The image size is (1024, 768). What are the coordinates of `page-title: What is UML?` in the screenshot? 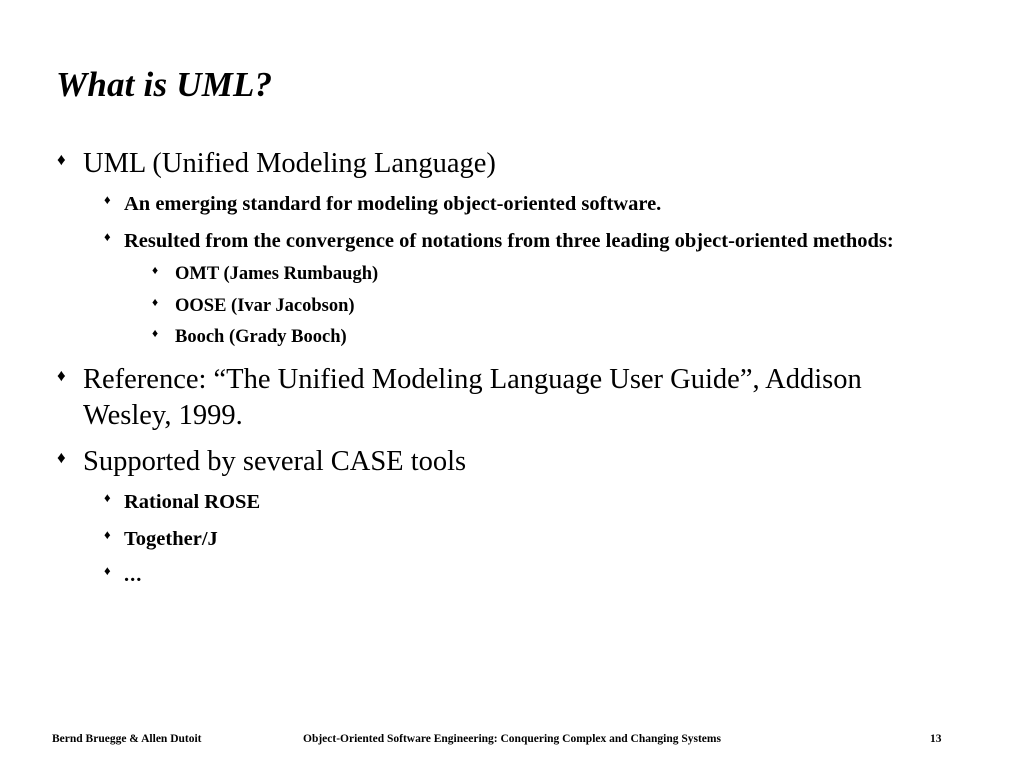 It's located at (164, 85).